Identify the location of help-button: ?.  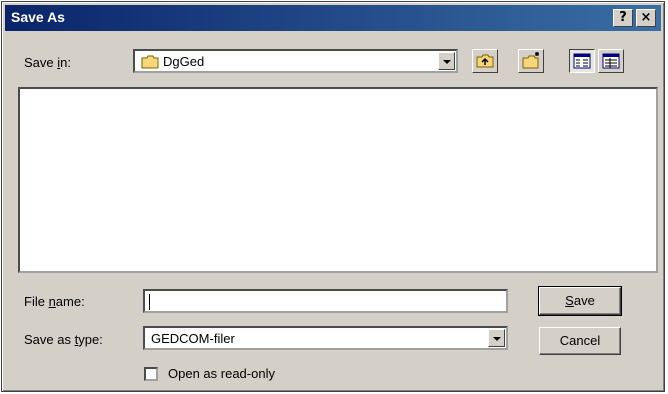
(623, 18).